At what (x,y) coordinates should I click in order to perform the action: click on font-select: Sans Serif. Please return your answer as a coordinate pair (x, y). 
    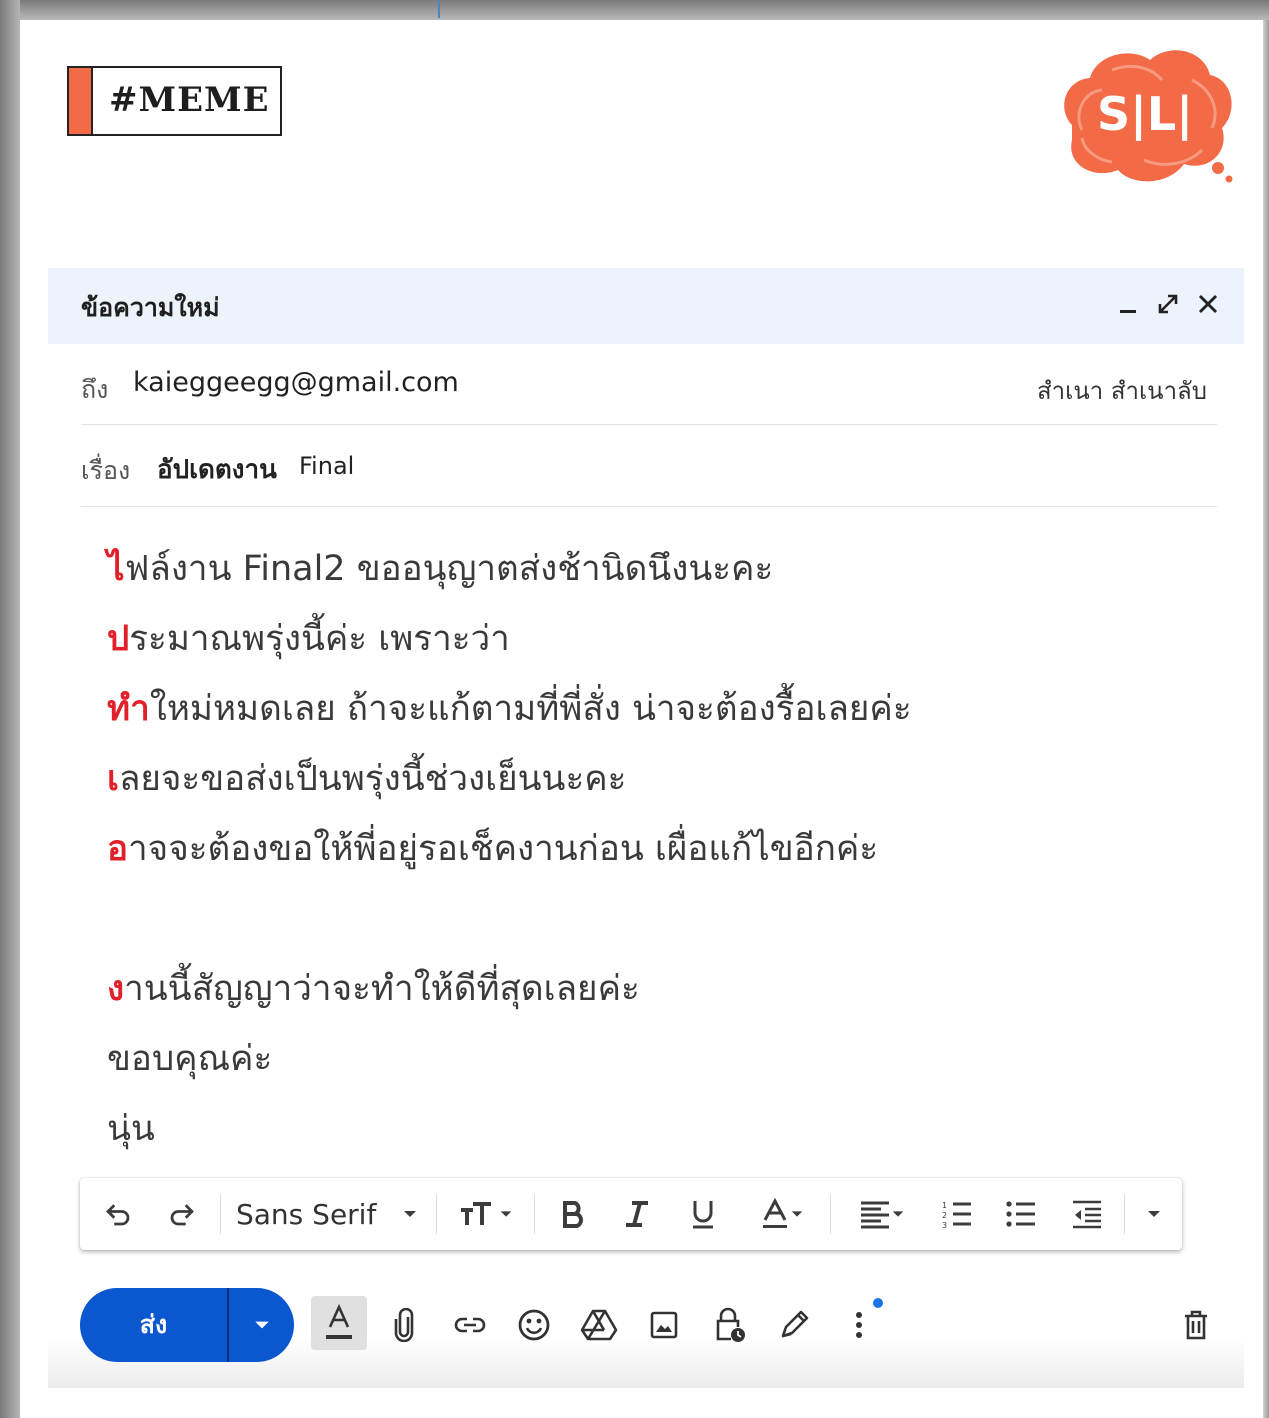
    Looking at the image, I should click on (331, 1214).